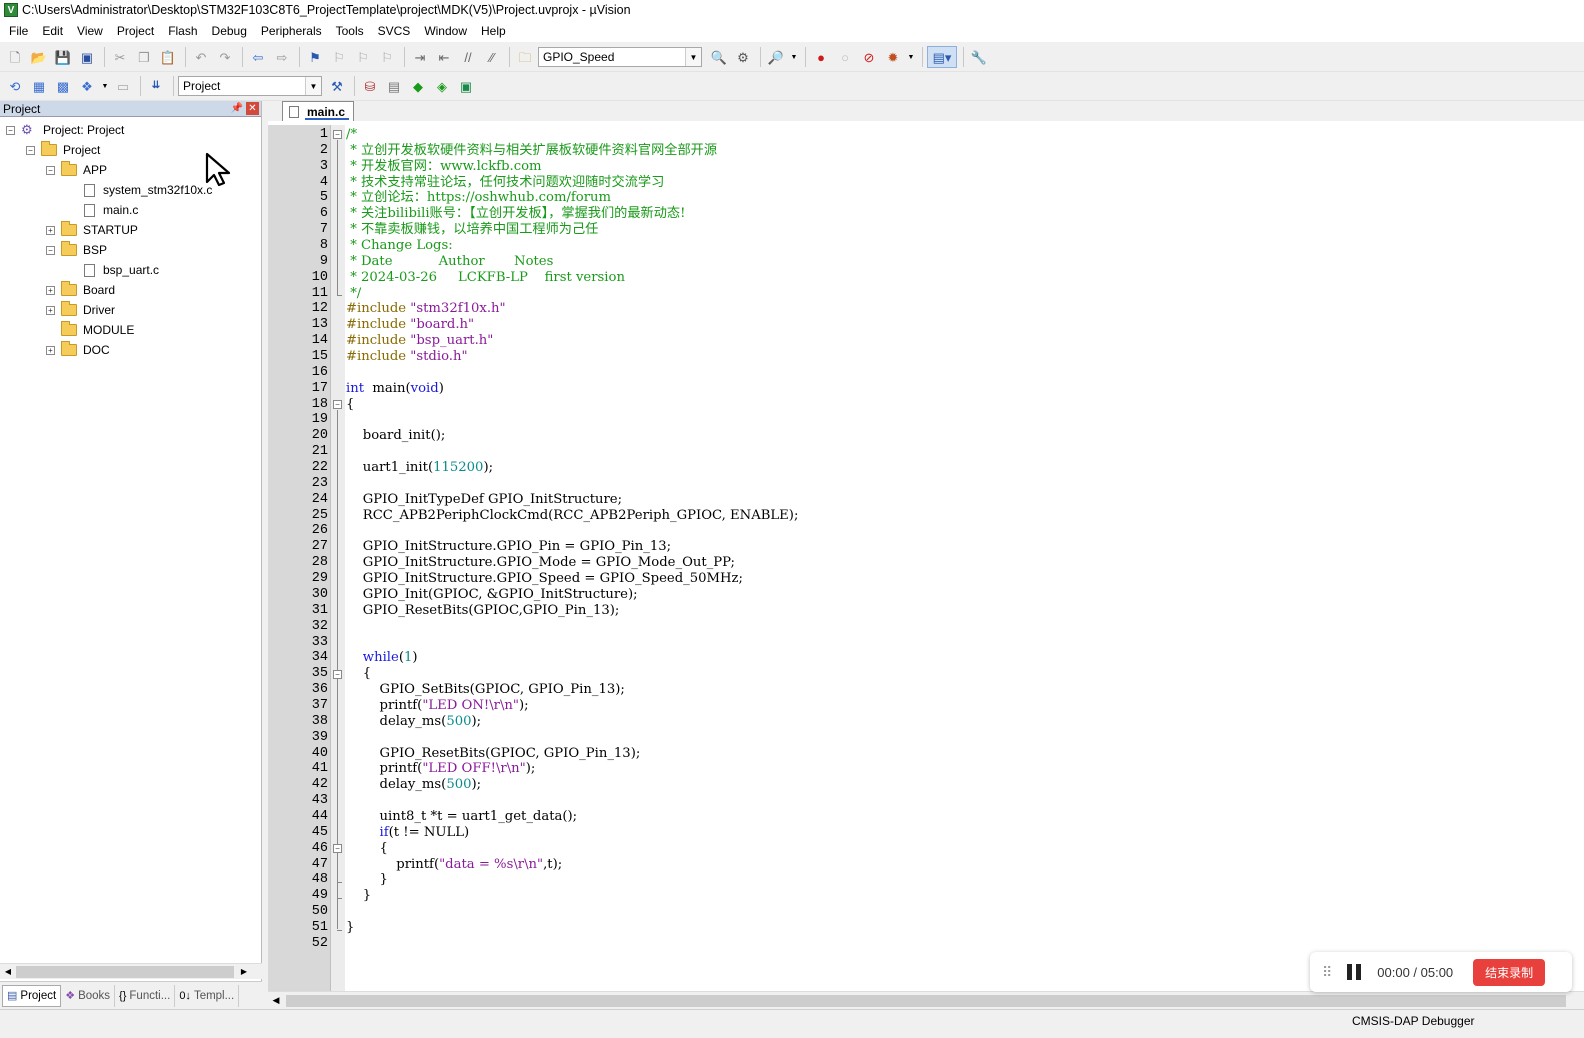  I want to click on download-load-icon: ⇊, so click(156, 86).